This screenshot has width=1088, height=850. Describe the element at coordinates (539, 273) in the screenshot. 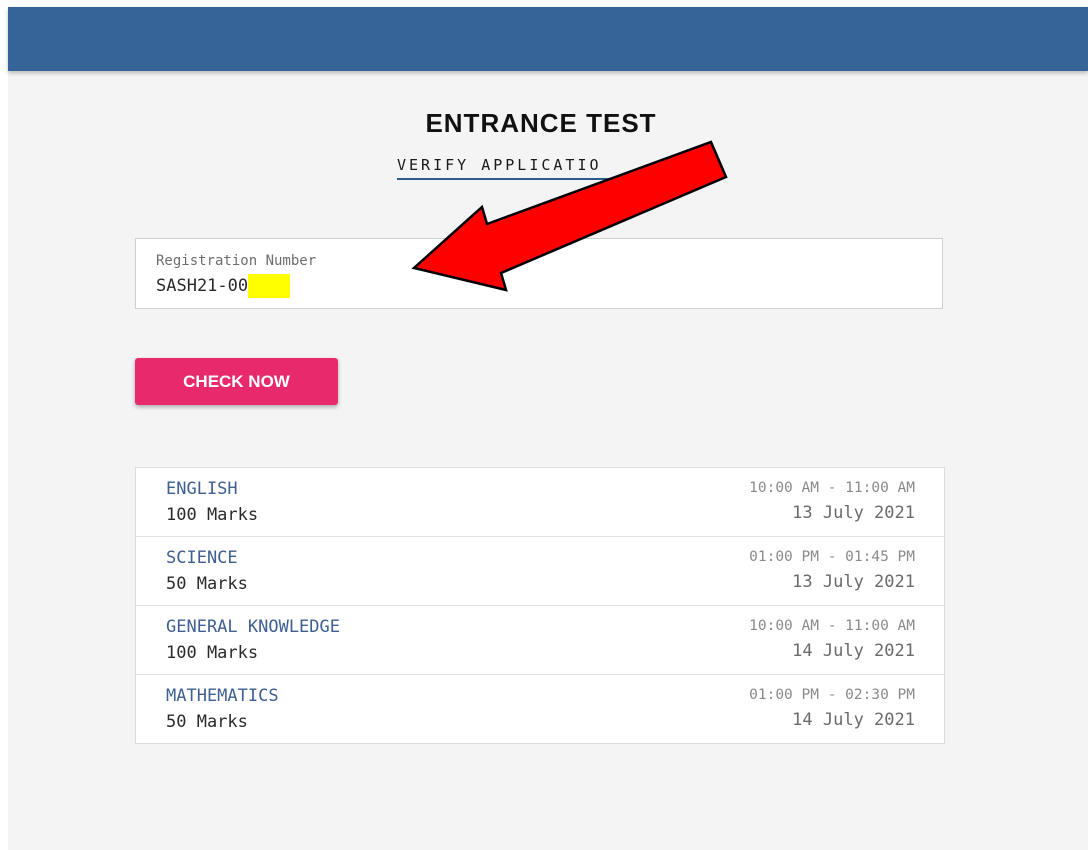

I see `registration-number-field: Registration Number SASH21-00` at that location.